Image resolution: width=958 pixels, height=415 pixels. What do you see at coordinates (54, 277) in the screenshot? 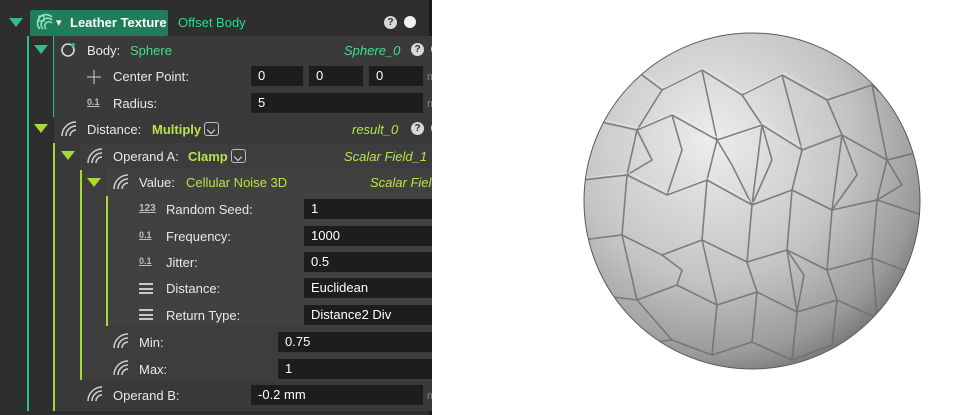
I see `distance-branch-line` at bounding box center [54, 277].